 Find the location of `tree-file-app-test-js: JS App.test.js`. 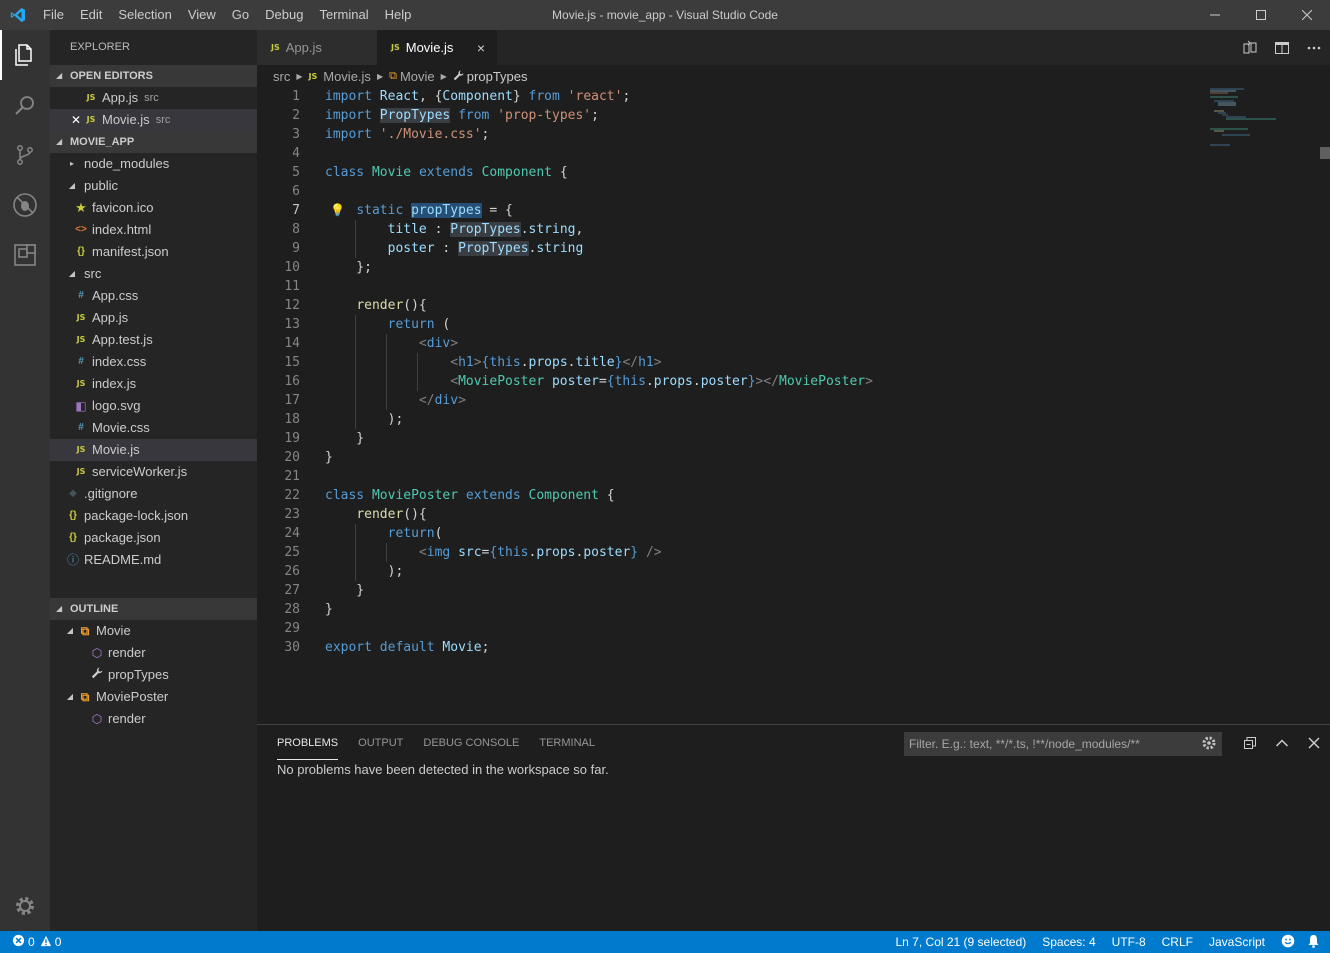

tree-file-app-test-js: JS App.test.js is located at coordinates (153, 340).